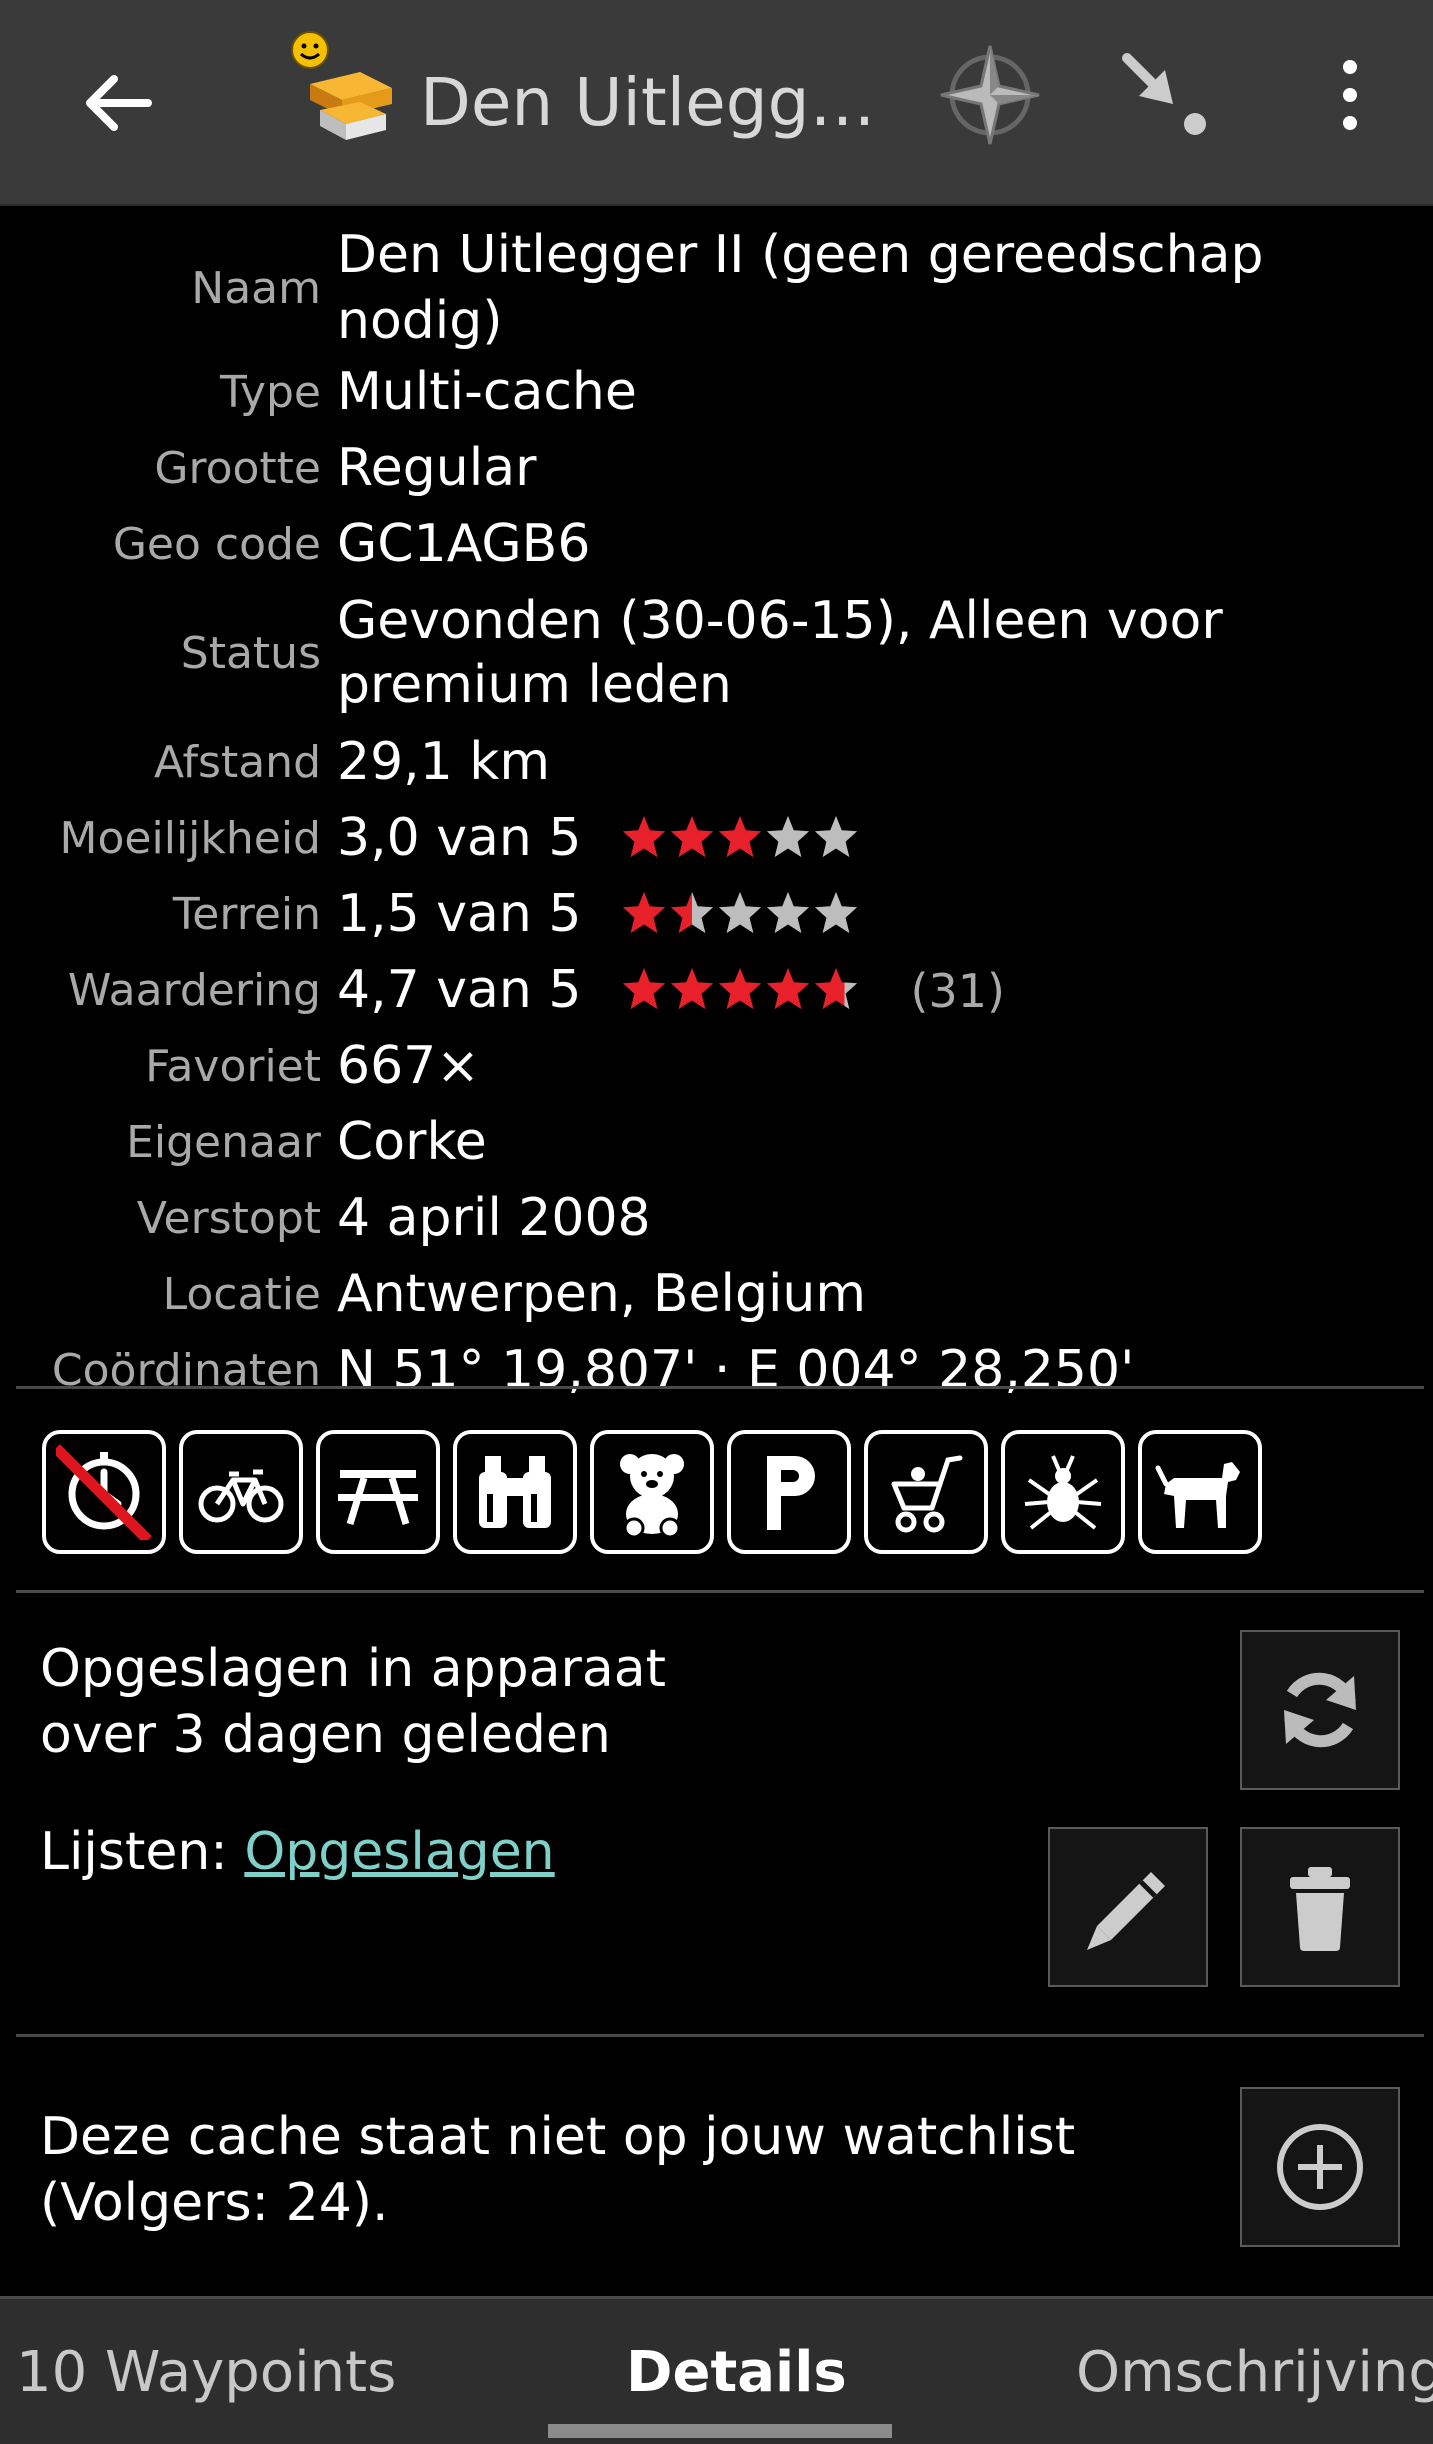 The height and width of the screenshot is (2444, 1433). I want to click on compass-icon, so click(990, 95).